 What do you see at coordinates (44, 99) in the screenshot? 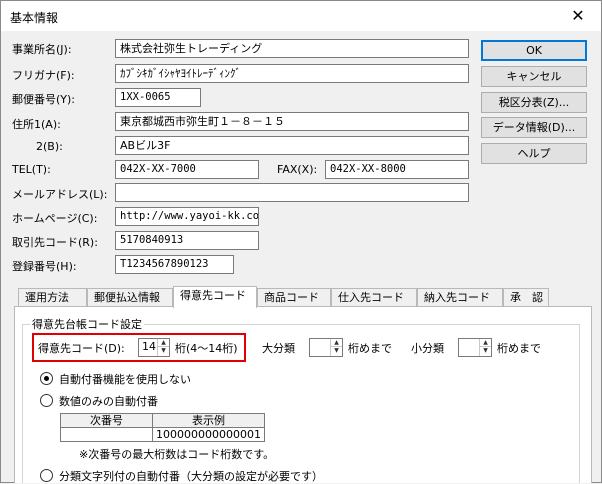
I see `postal-code-label: 郵便番号(Y):` at bounding box center [44, 99].